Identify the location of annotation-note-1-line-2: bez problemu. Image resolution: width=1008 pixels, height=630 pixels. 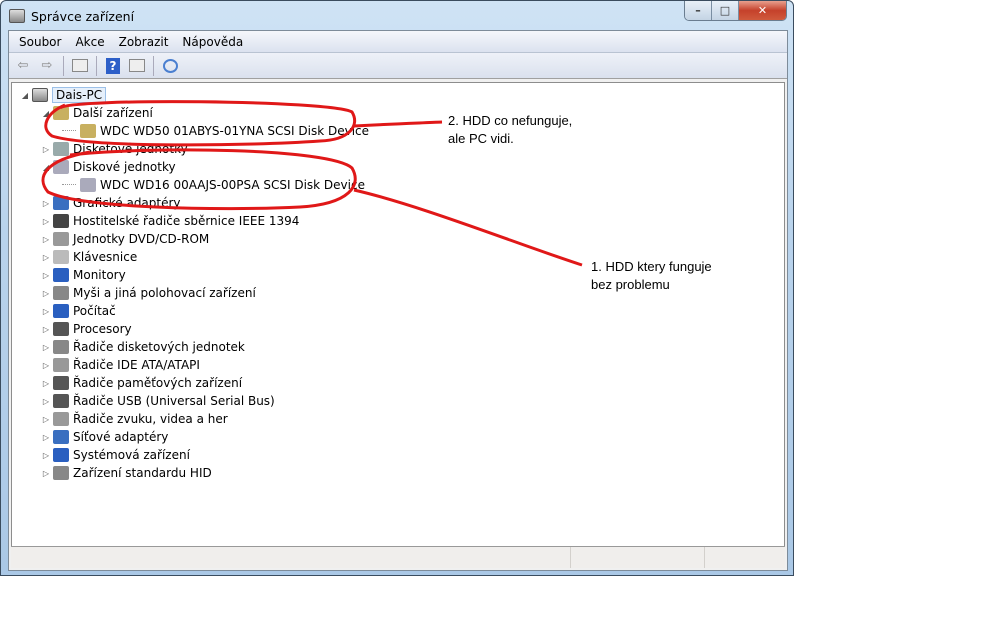
(630, 284).